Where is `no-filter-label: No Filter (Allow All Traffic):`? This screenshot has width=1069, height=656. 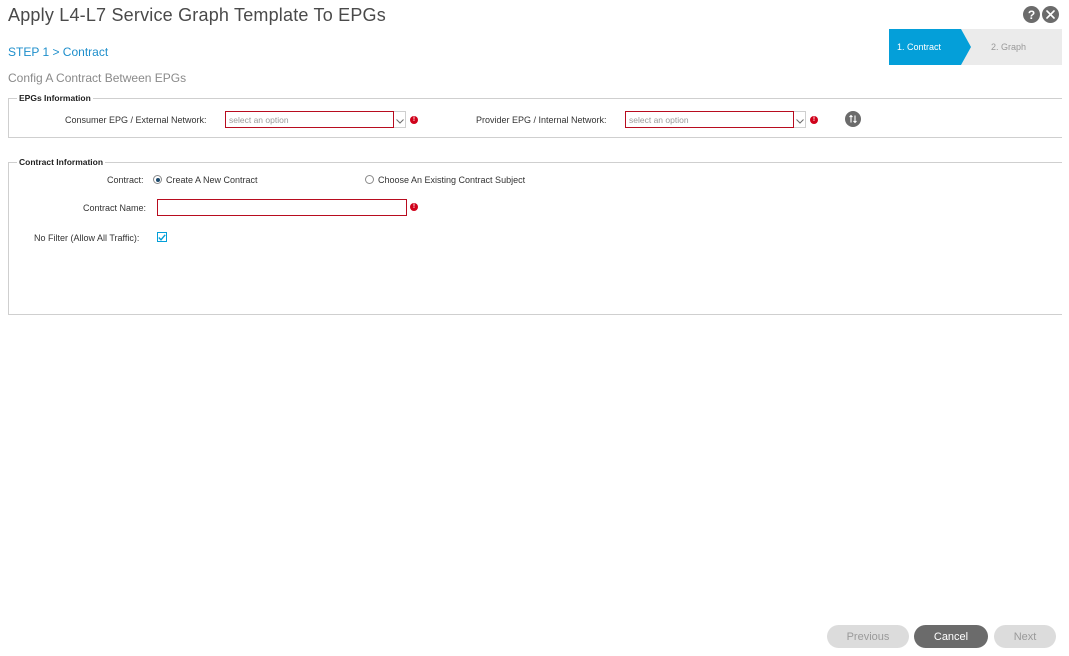 no-filter-label: No Filter (Allow All Traffic): is located at coordinates (87, 238).